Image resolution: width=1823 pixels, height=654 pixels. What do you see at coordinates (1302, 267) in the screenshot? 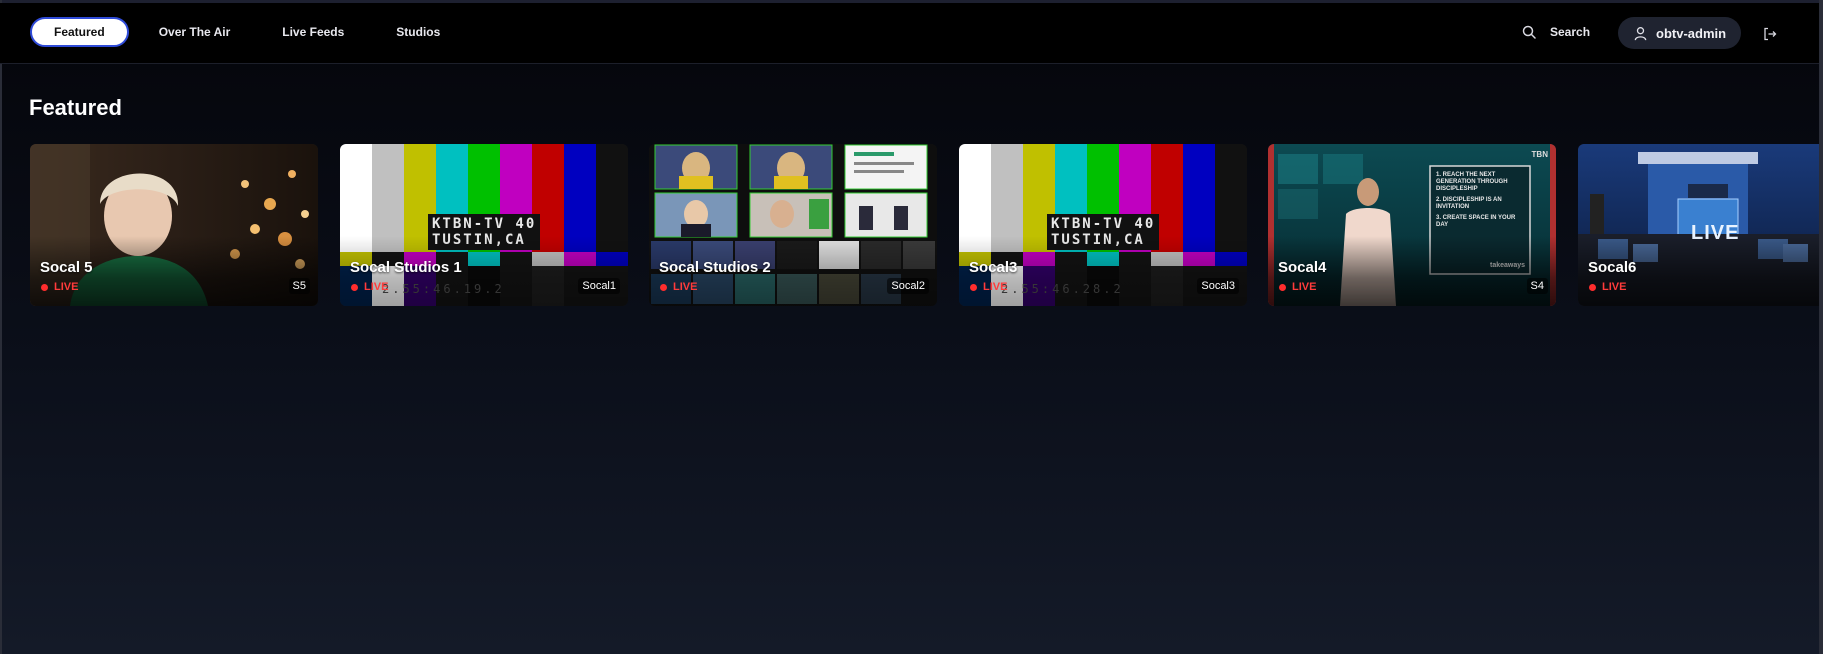
I see `card-title: Socal4` at bounding box center [1302, 267].